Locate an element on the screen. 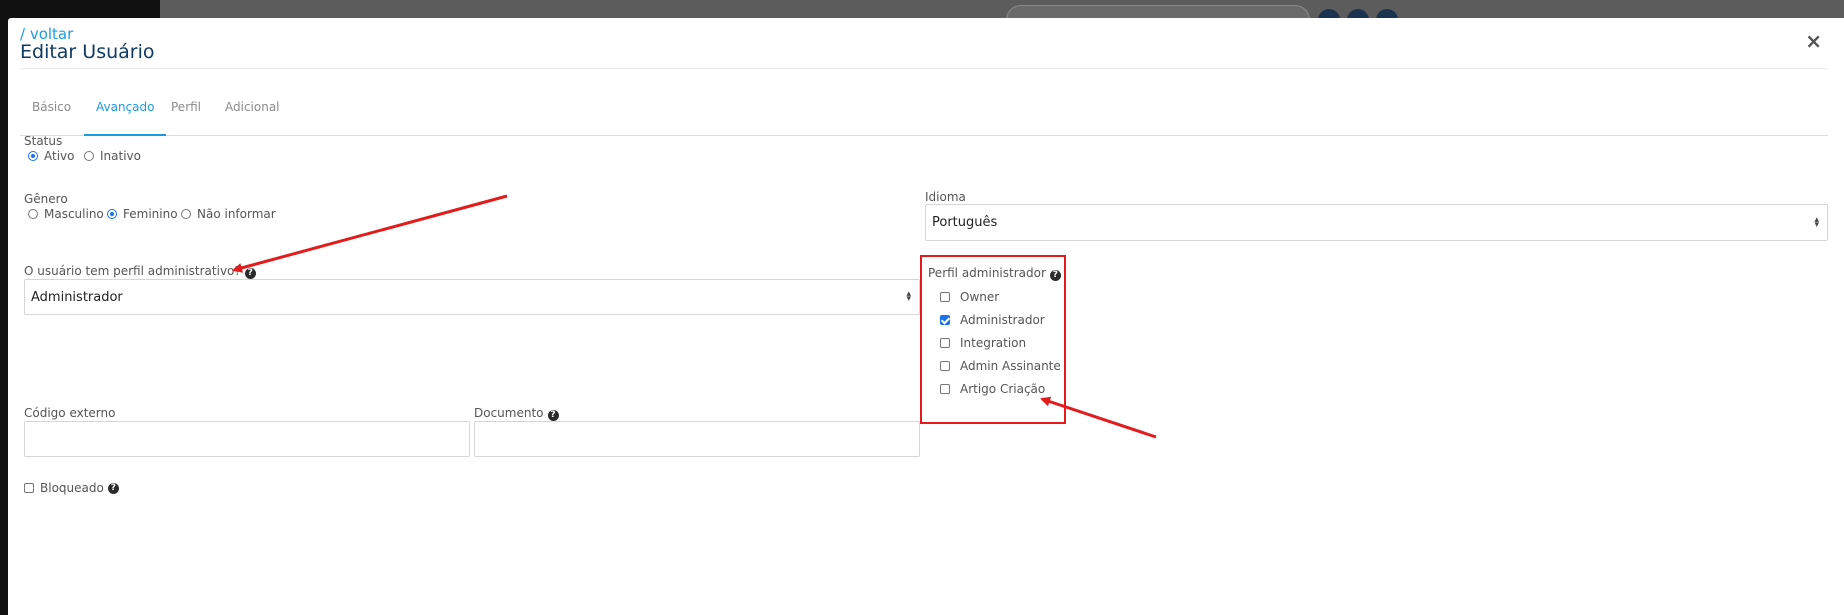  status-option-ativo: Ativo is located at coordinates (51, 156).